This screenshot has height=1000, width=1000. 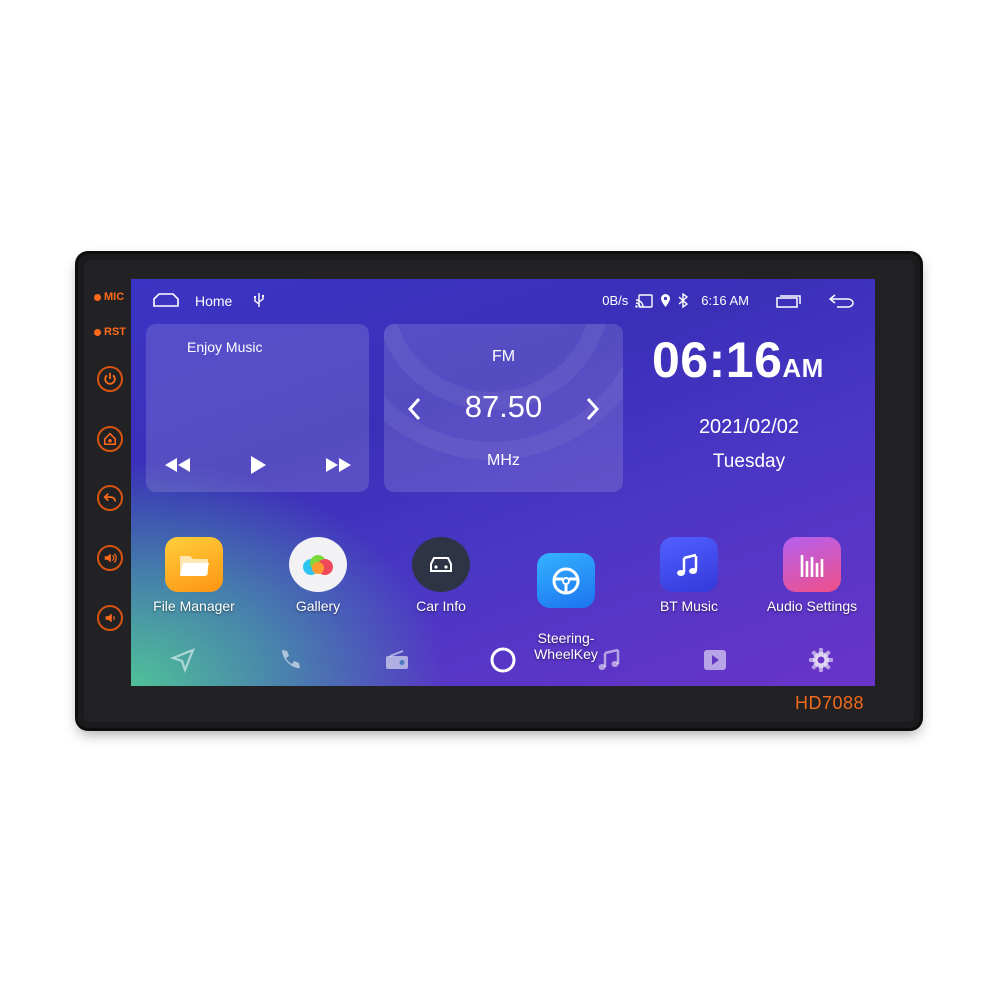 I want to click on radio-widget: FM 87.50 MHz, so click(x=503, y=408).